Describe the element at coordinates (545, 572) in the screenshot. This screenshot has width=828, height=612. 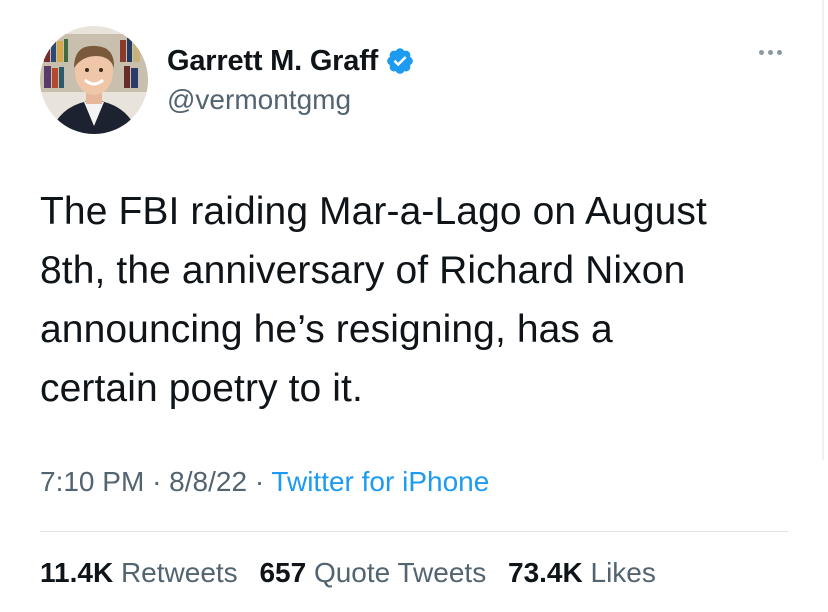
I see `likes-count: 73.4K` at that location.